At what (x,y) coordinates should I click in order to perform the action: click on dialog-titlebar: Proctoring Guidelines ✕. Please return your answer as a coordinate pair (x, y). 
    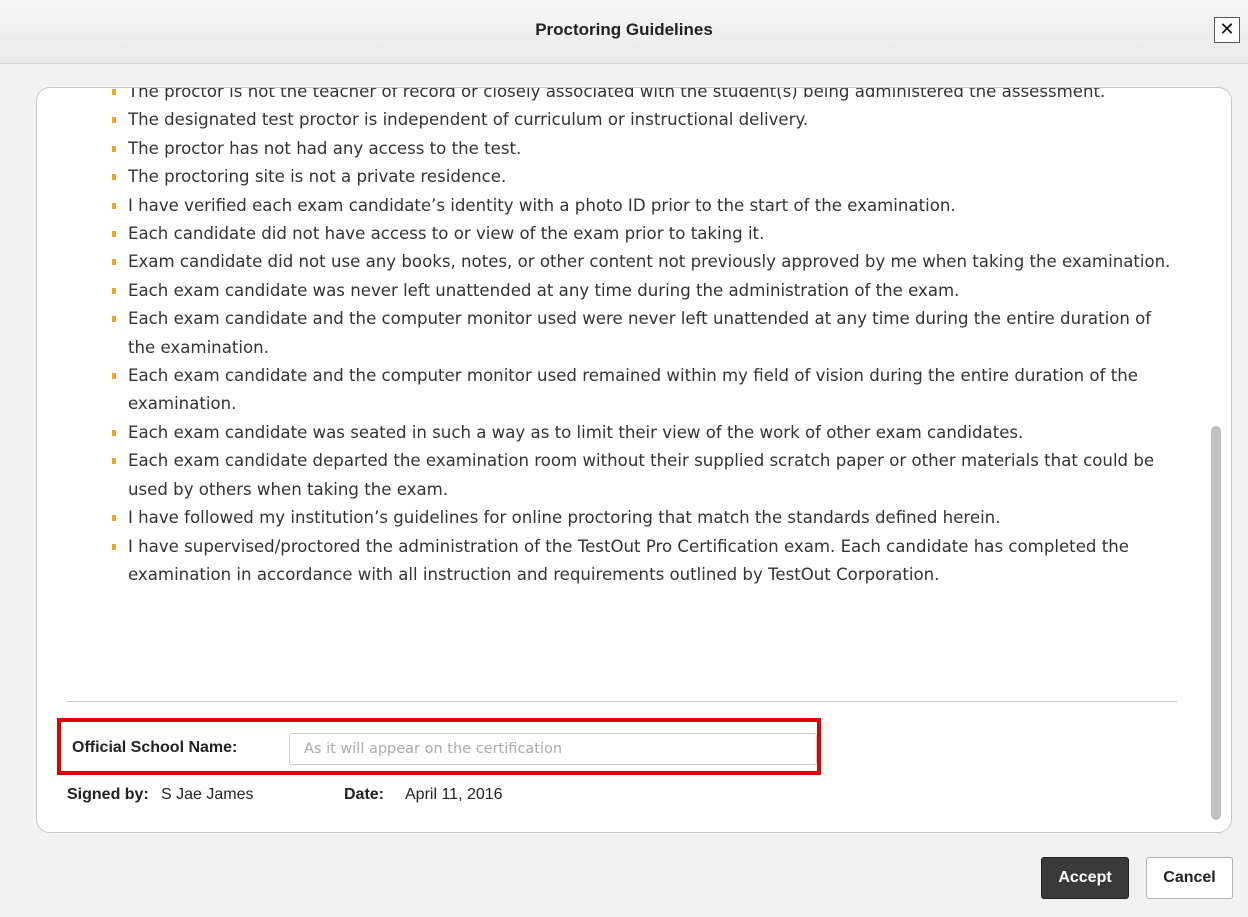
    Looking at the image, I should click on (624, 32).